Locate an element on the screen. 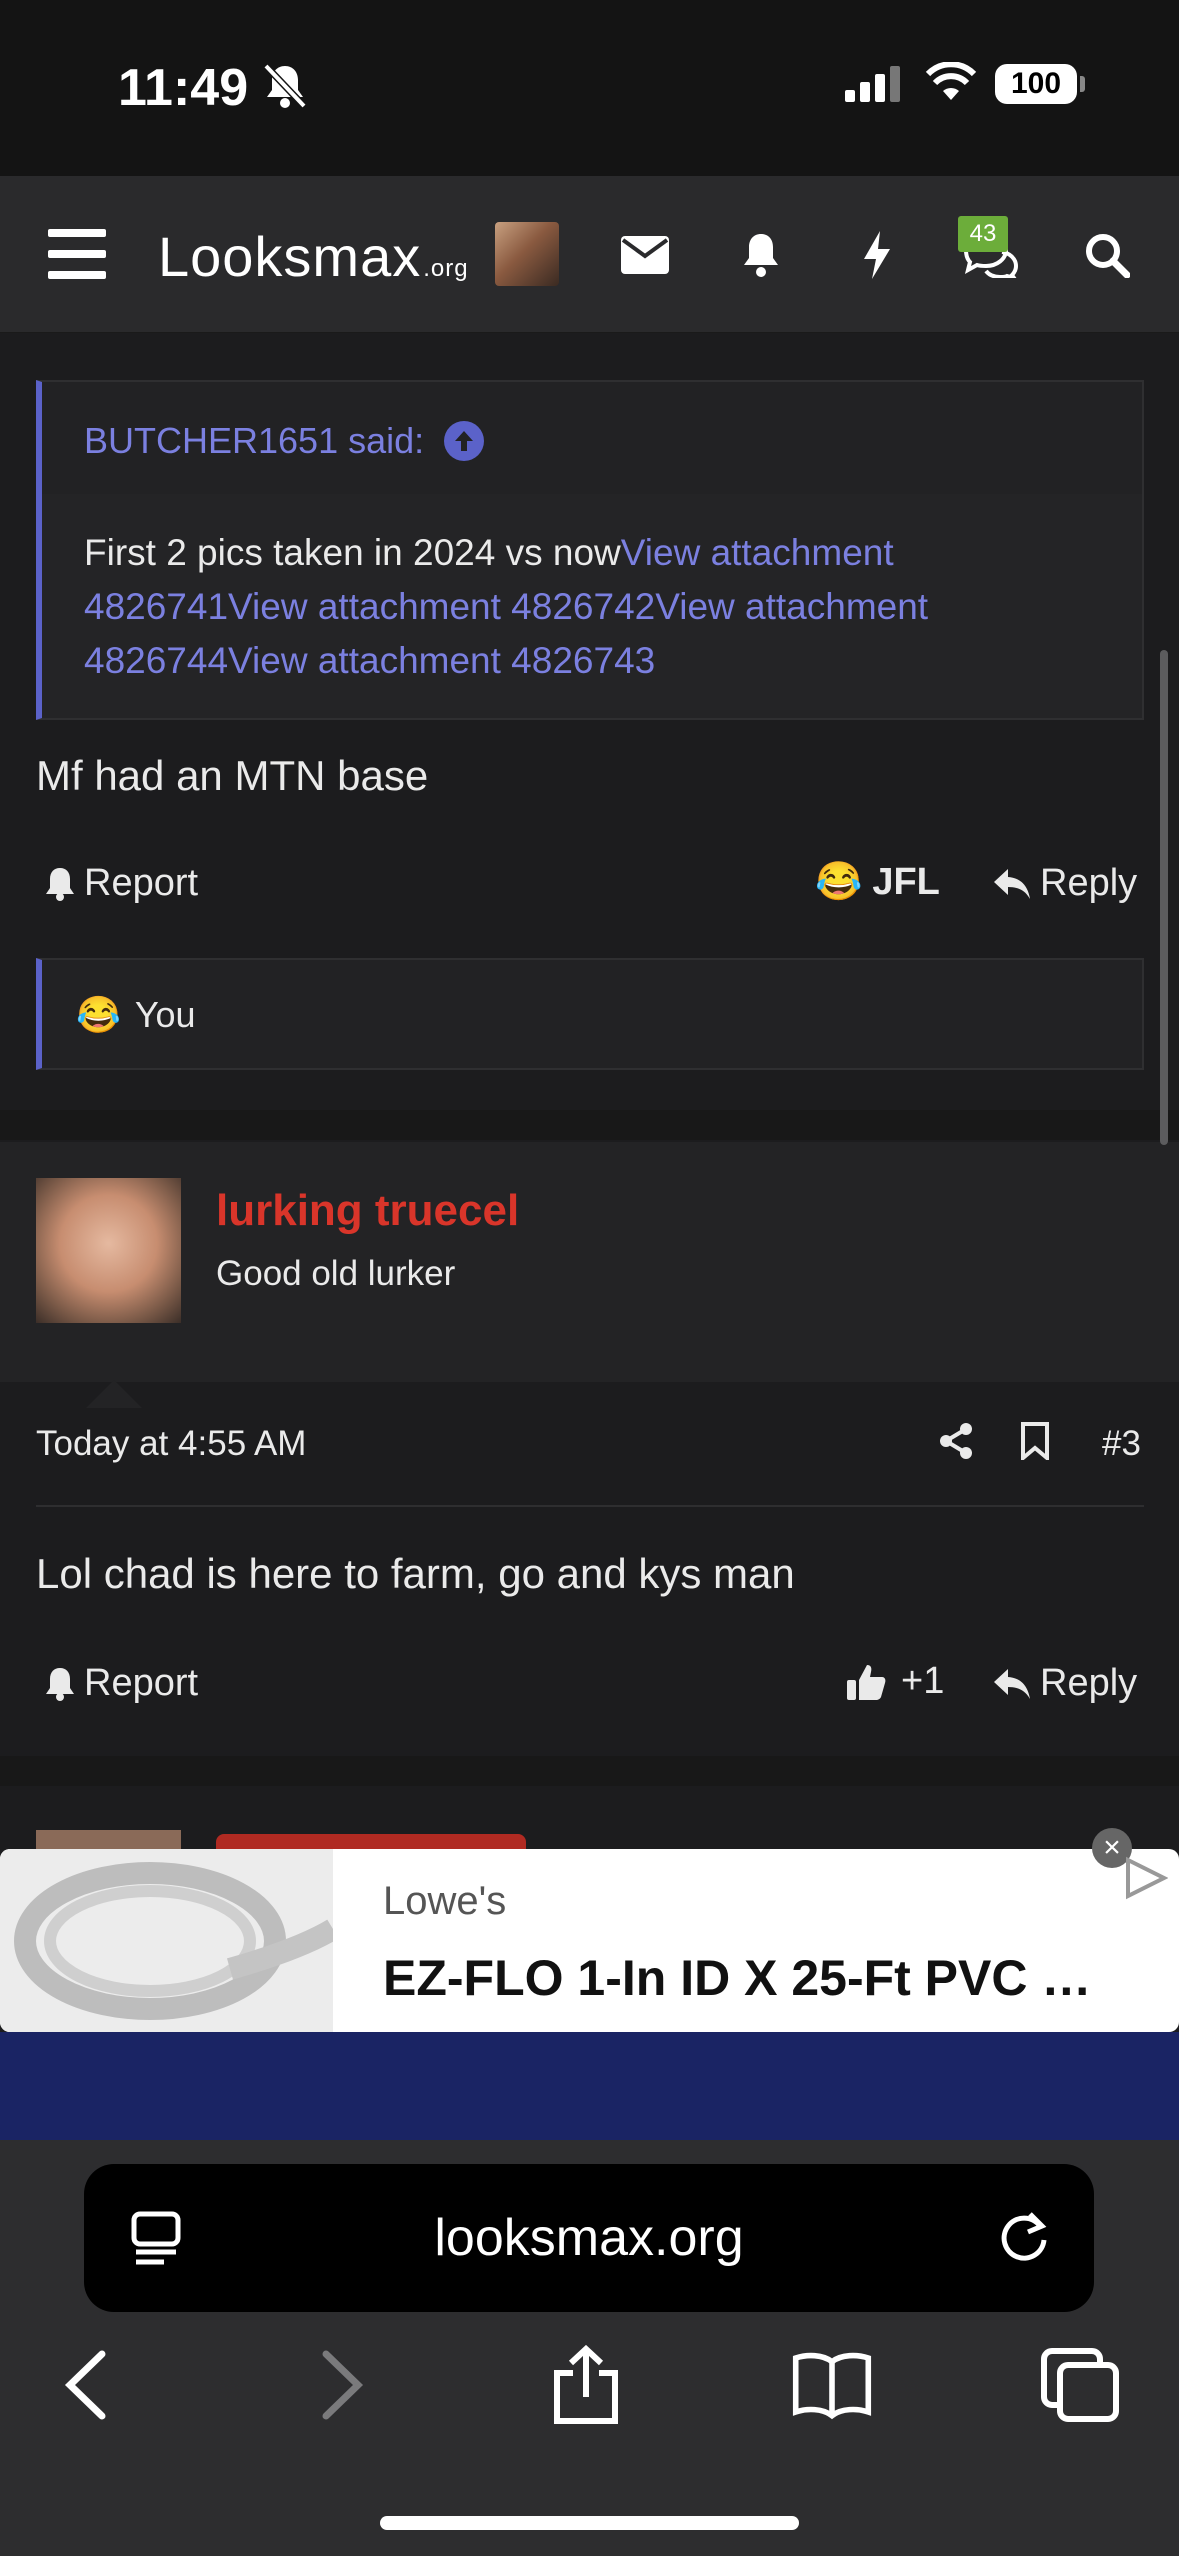  url-text: looksmax.org is located at coordinates (589, 2238).